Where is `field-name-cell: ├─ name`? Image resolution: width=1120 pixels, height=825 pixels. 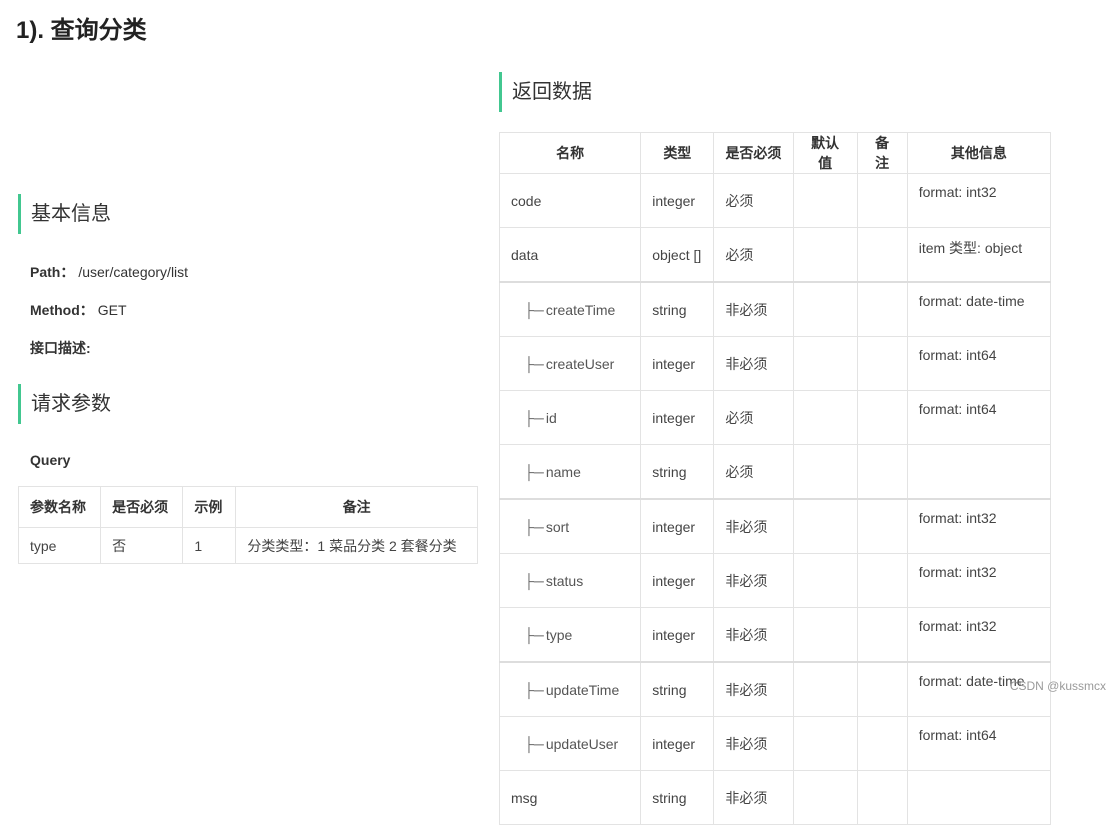
field-name-cell: ├─ name is located at coordinates (570, 472).